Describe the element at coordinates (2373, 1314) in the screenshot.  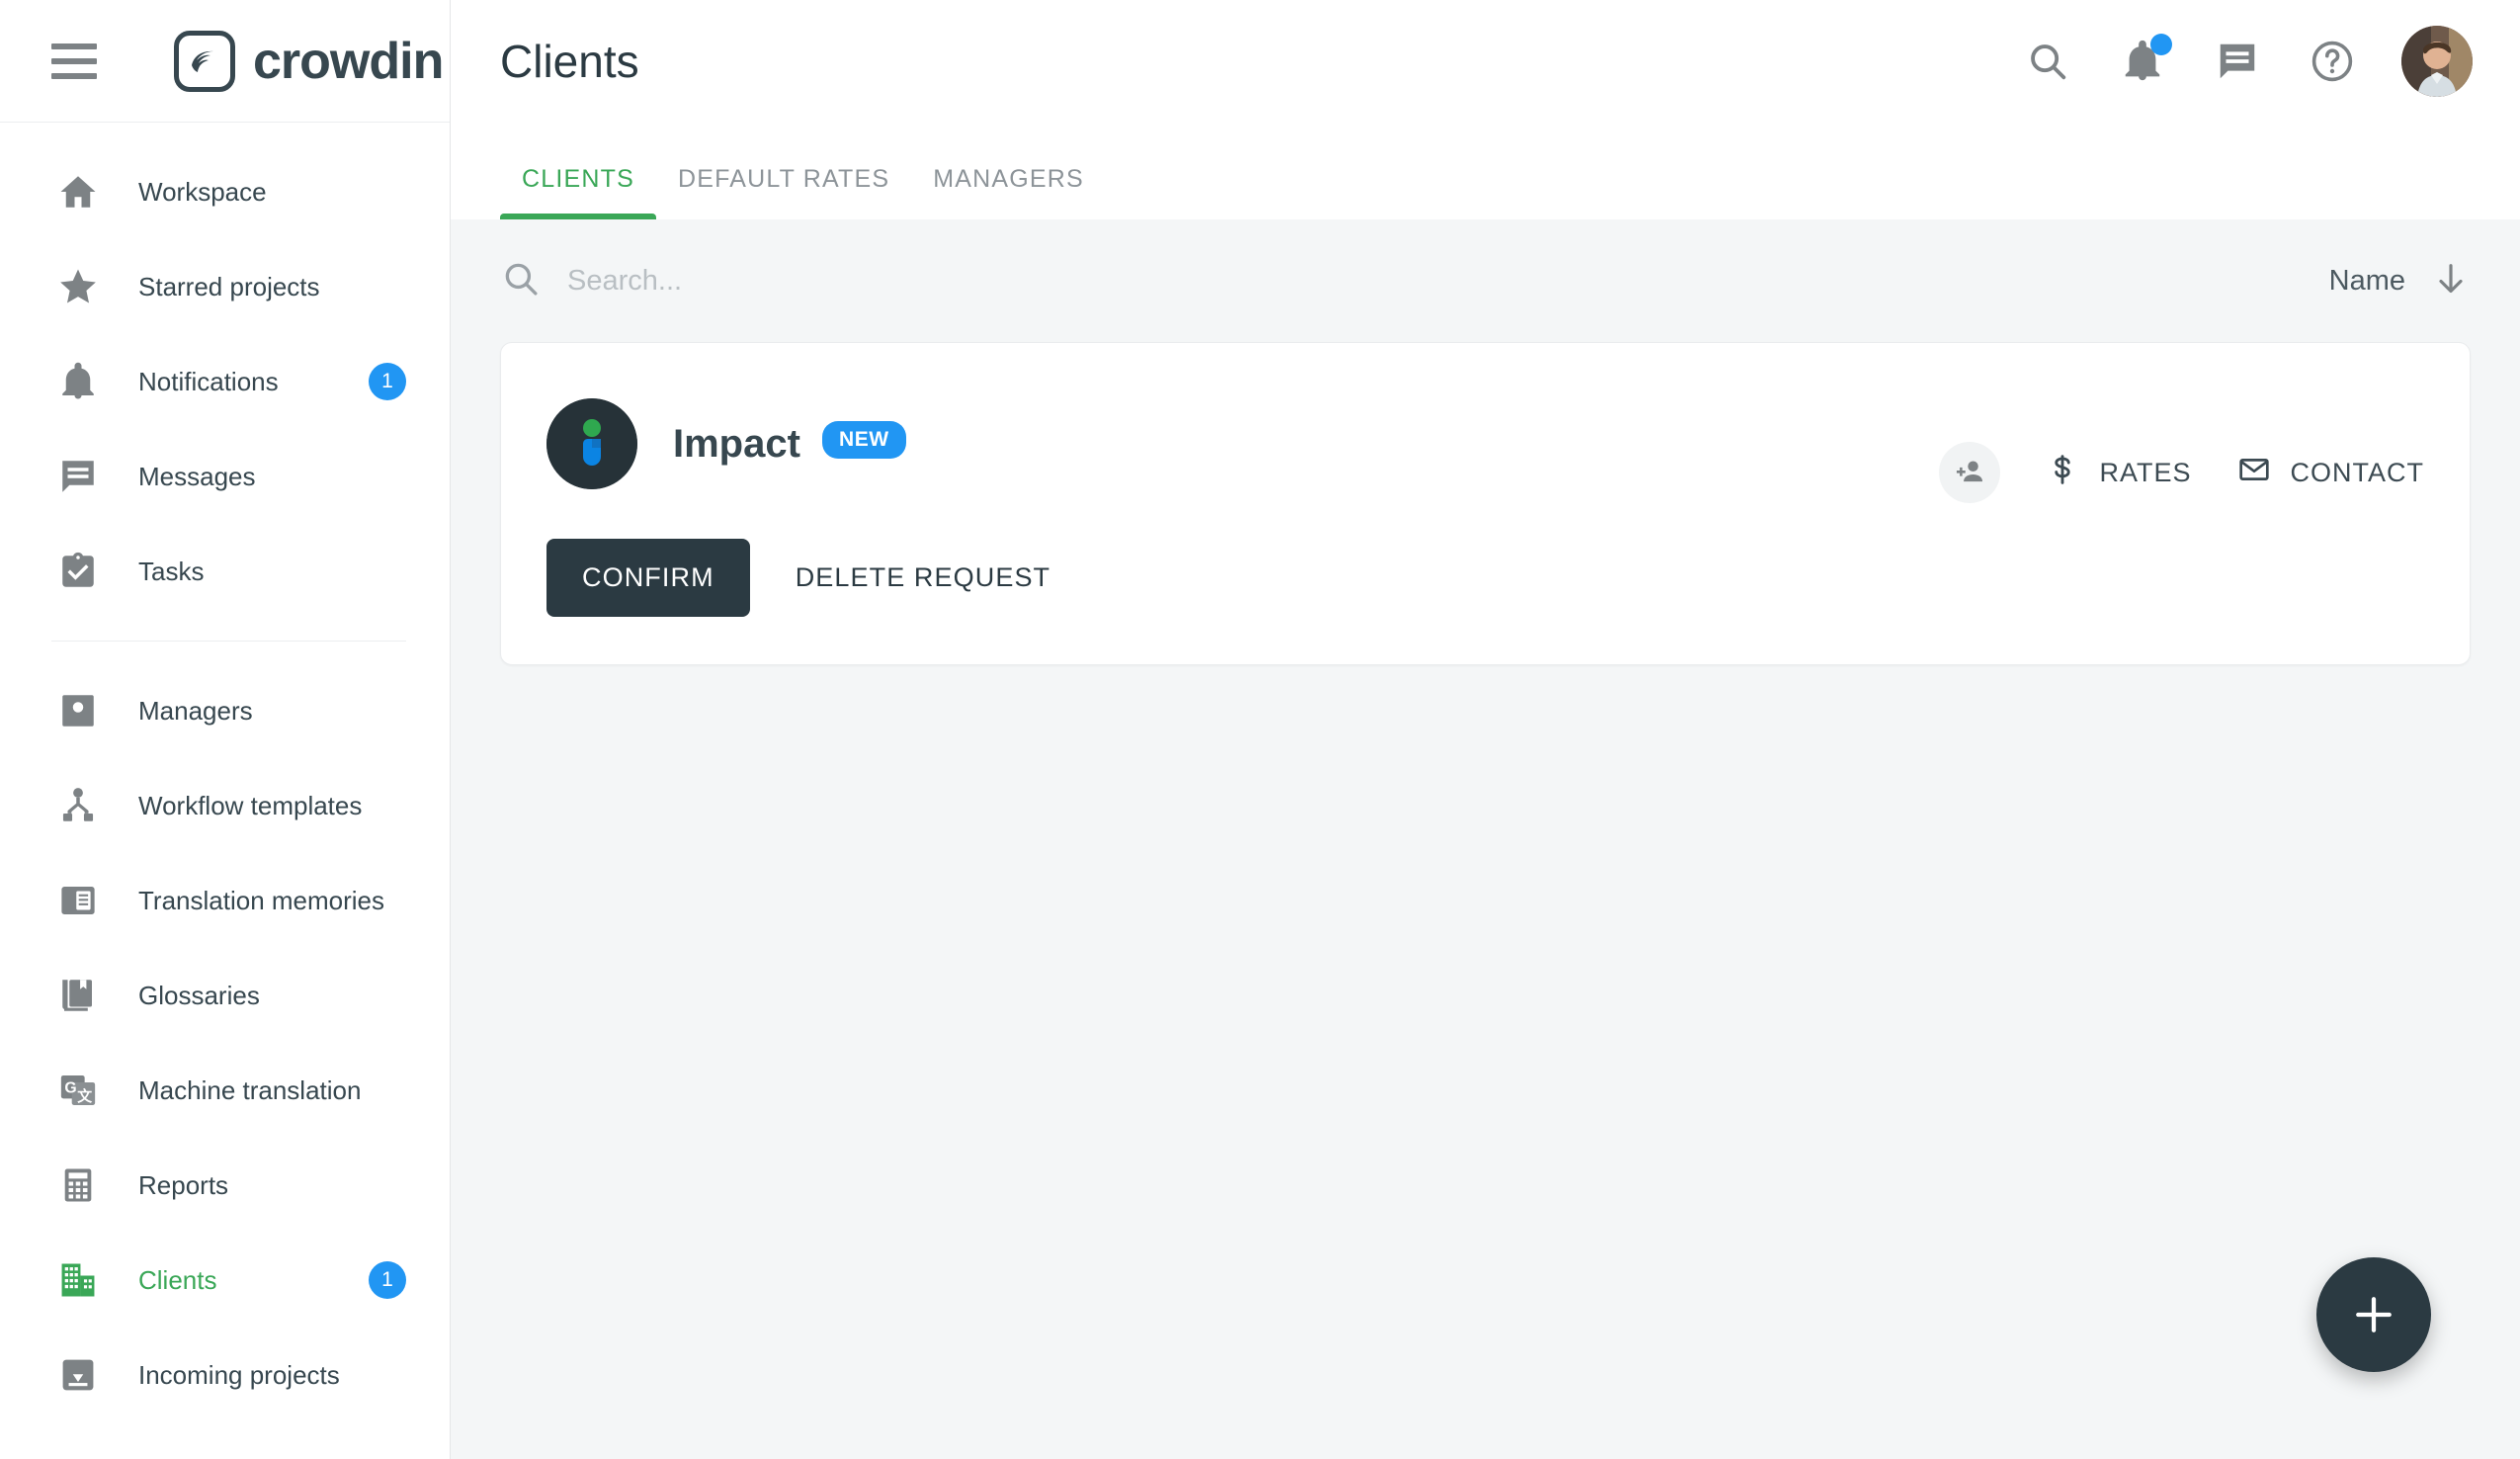
I see `add-client-fab` at that location.